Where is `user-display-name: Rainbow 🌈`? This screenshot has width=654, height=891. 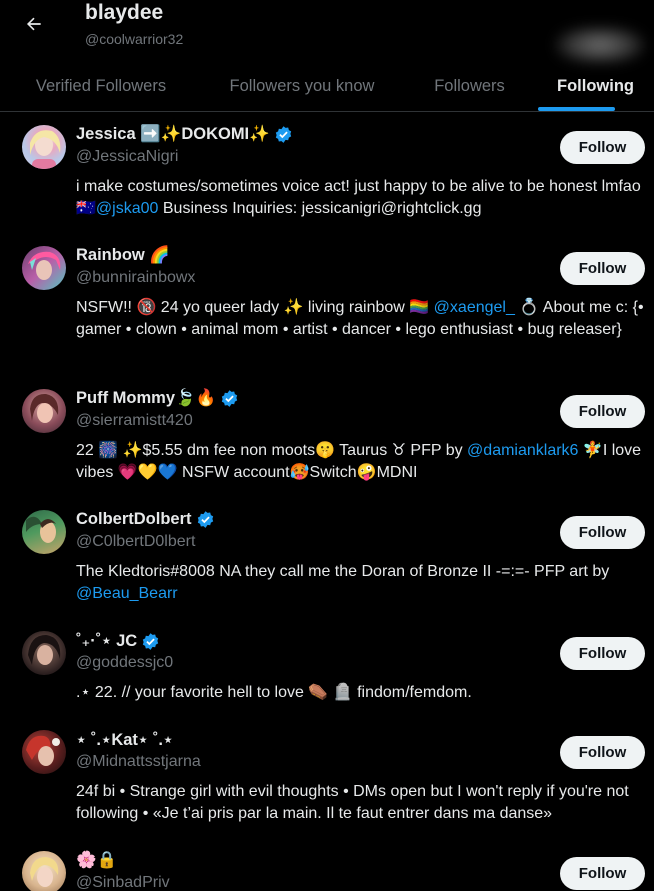 user-display-name: Rainbow 🌈 is located at coordinates (123, 255).